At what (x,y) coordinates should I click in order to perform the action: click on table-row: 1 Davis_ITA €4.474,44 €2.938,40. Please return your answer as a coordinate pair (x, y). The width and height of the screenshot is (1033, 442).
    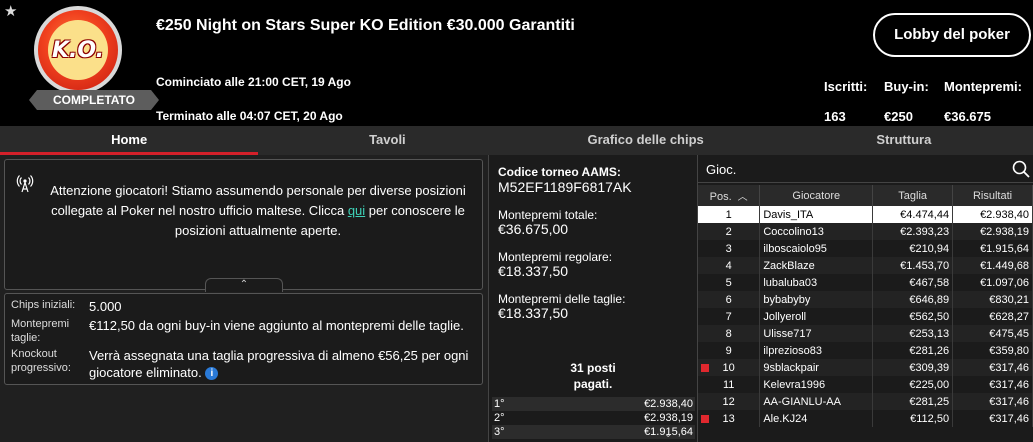
    Looking at the image, I should click on (865, 214).